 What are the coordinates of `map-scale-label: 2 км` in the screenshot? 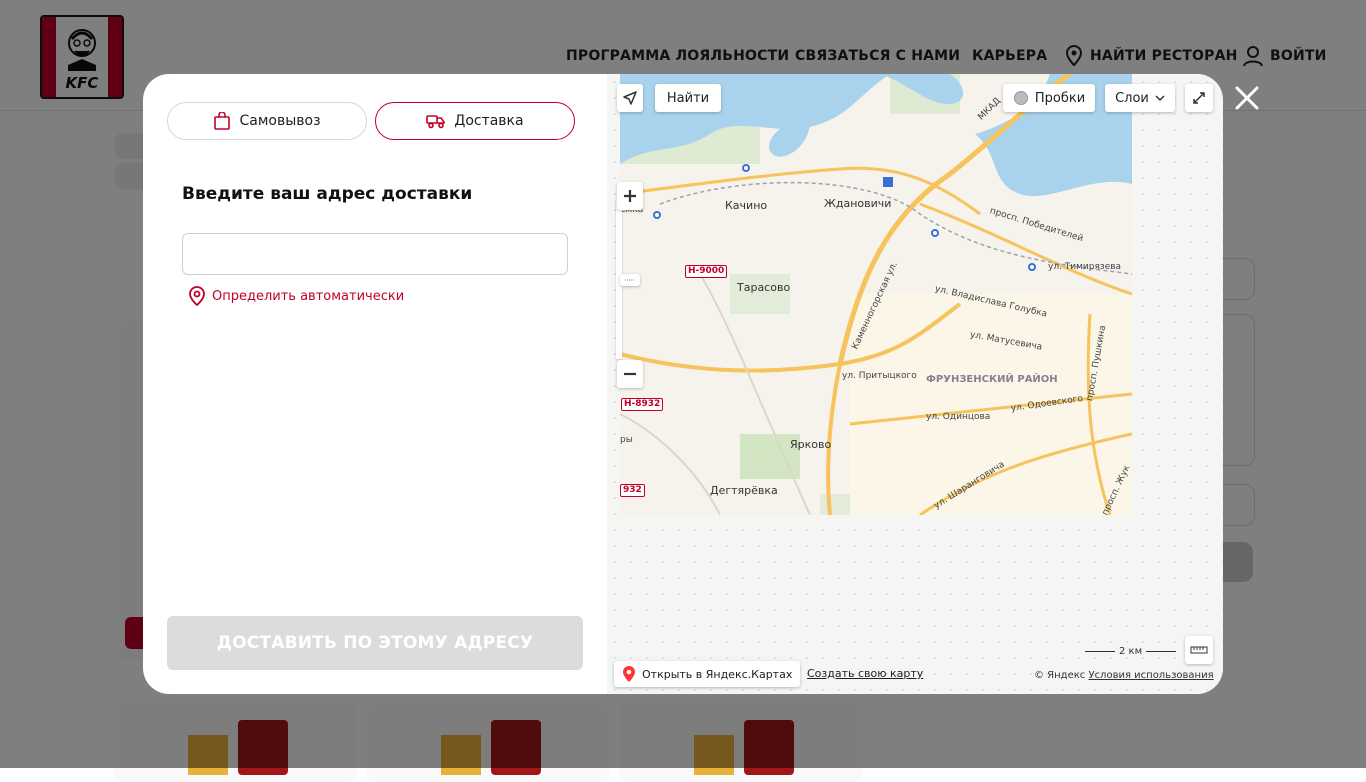 It's located at (1131, 651).